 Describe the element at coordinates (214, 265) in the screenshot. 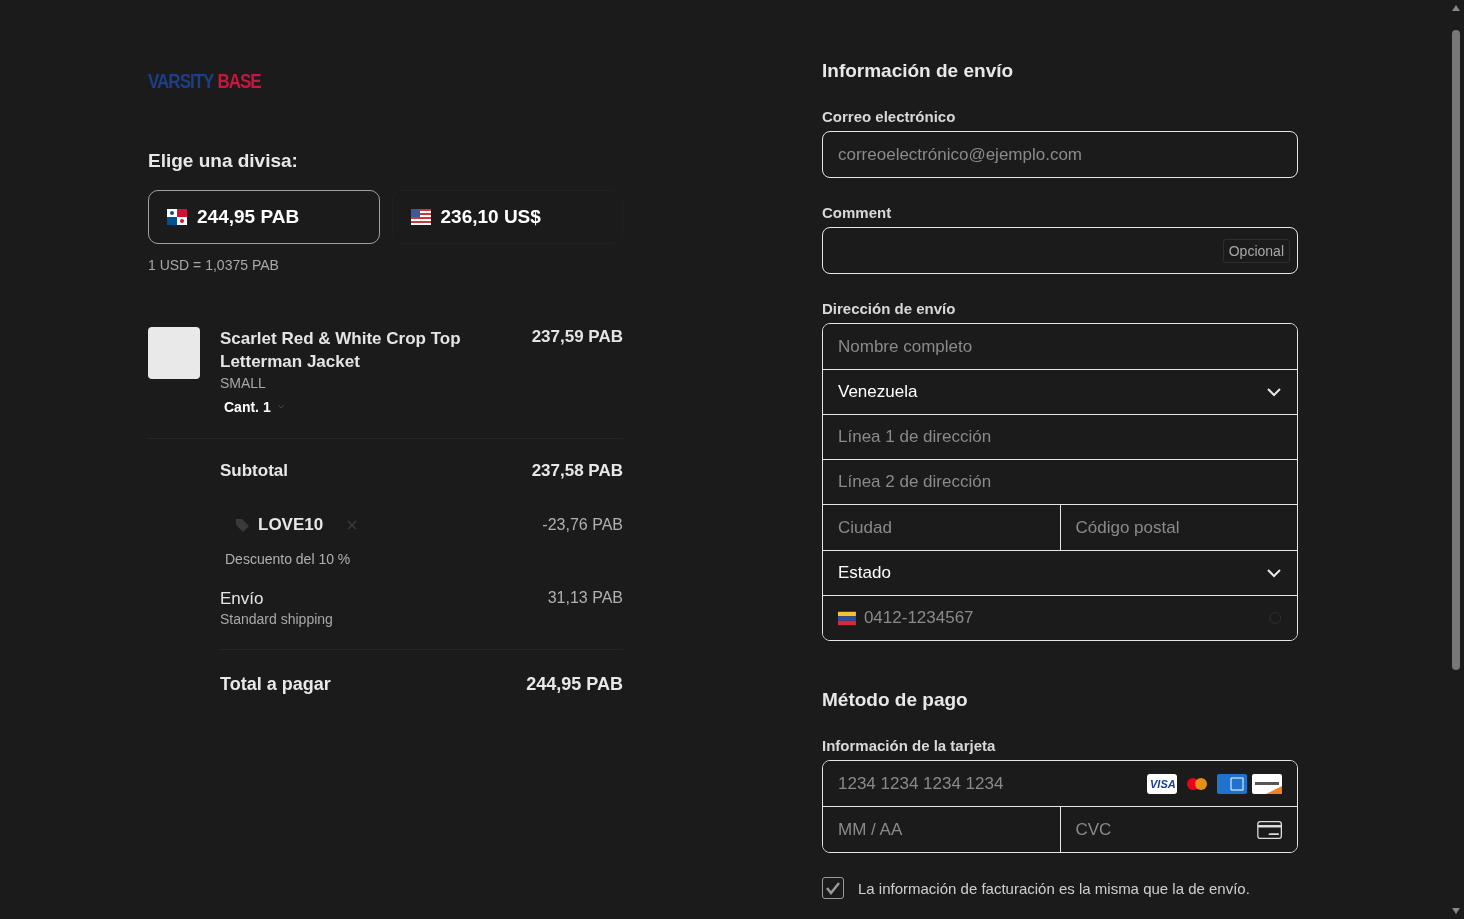

I see `exchange-rate: 1 USD = 1,0375 PAB` at that location.